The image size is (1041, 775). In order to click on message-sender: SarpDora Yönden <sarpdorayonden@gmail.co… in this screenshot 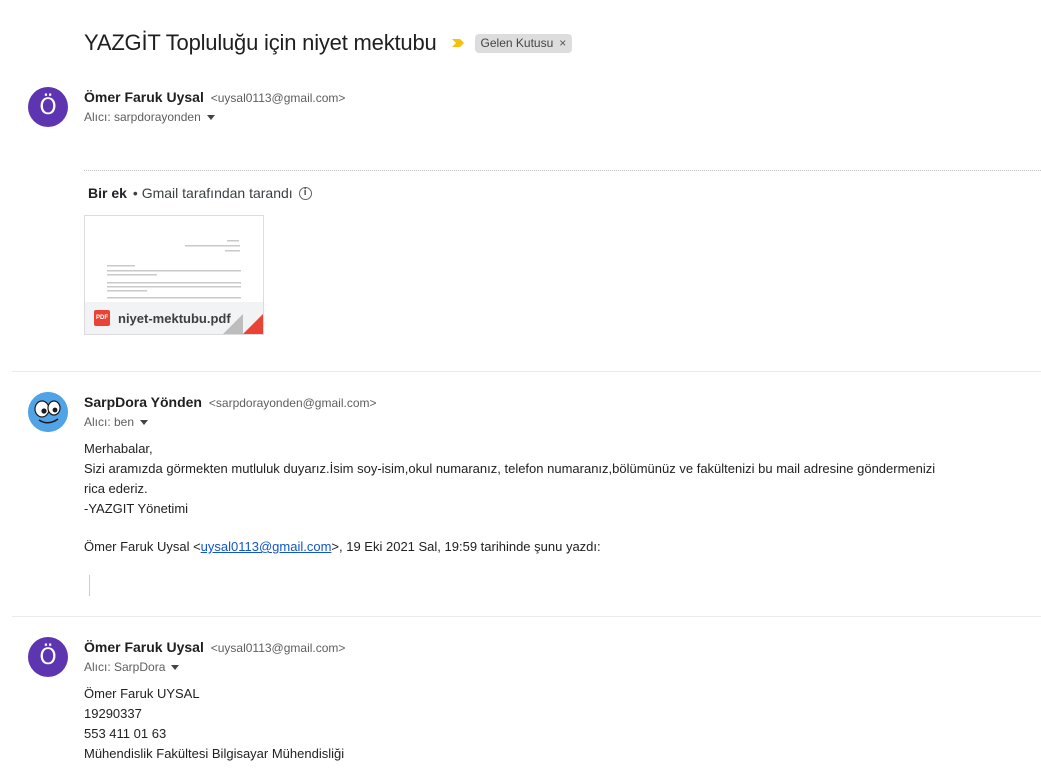, I will do `click(230, 402)`.